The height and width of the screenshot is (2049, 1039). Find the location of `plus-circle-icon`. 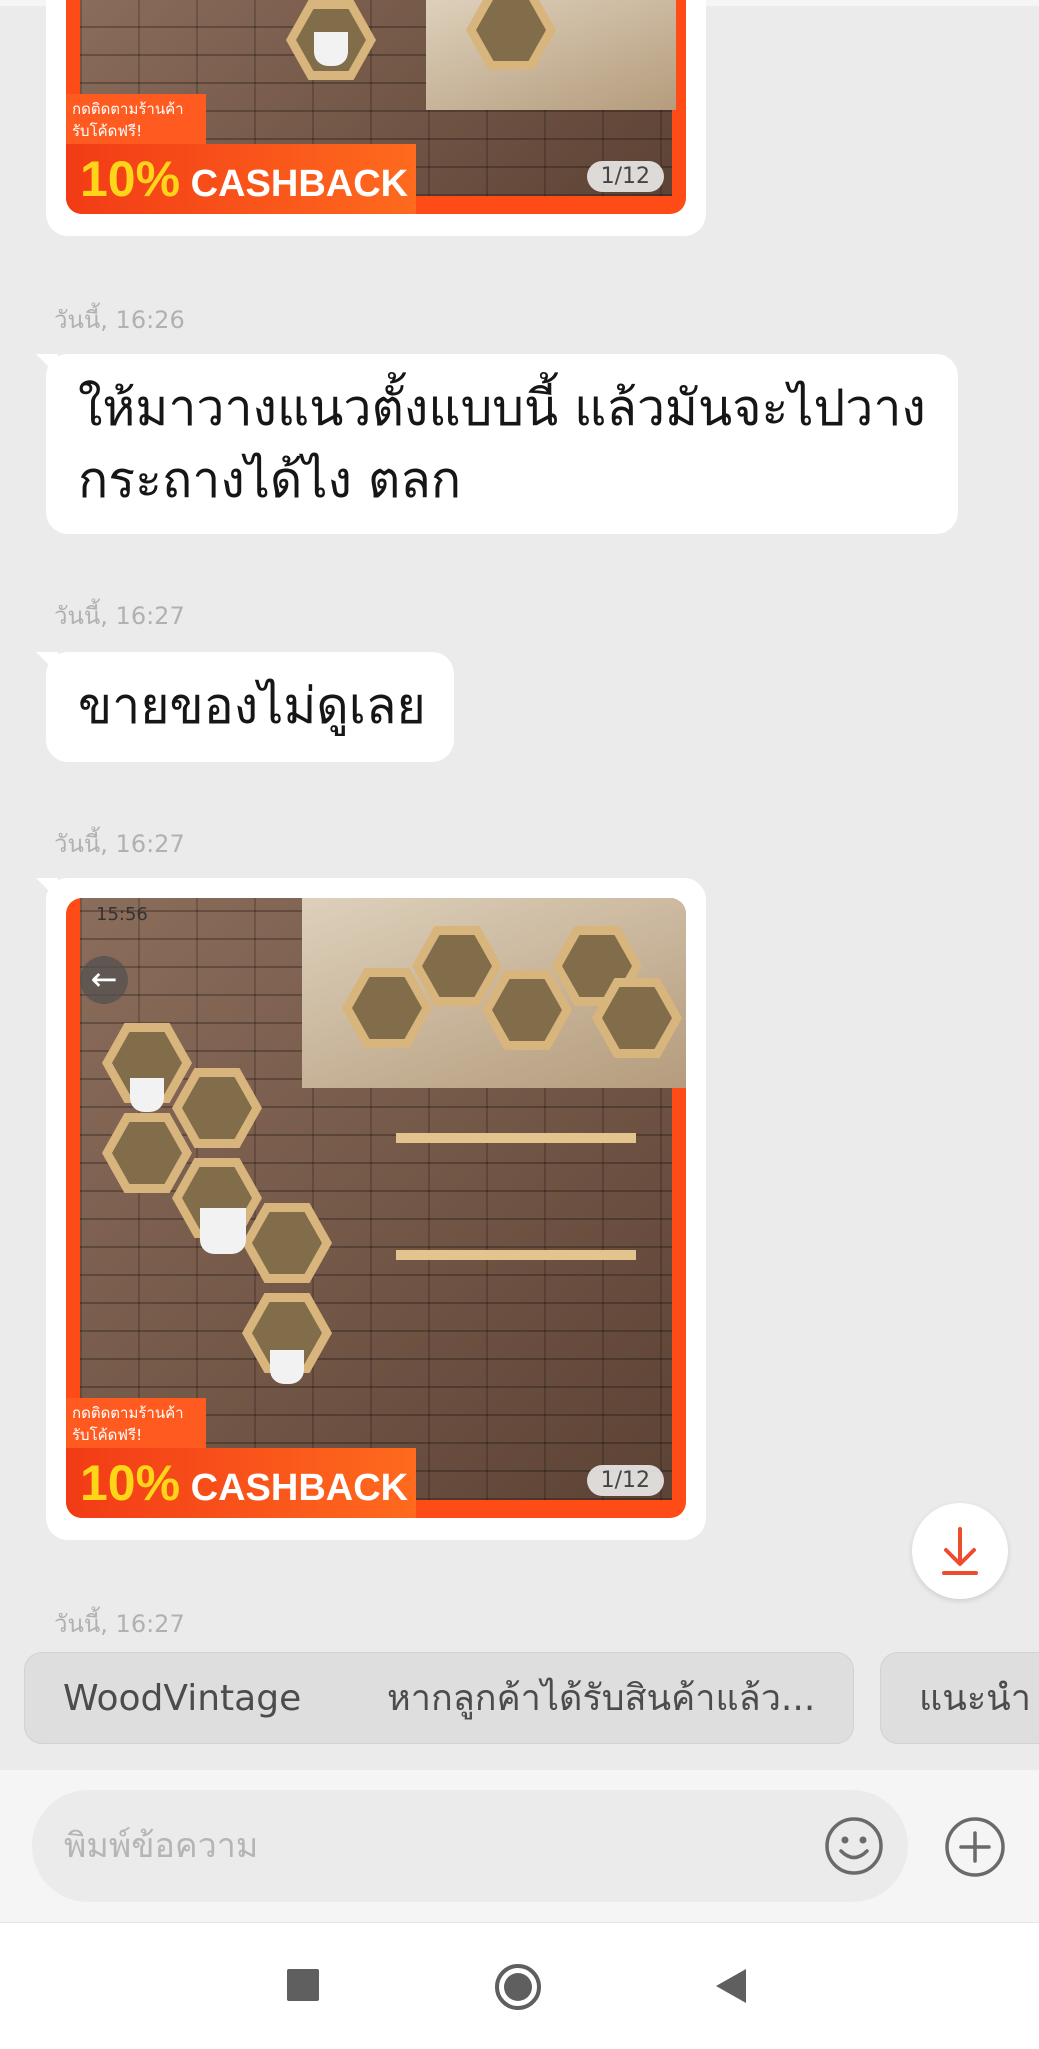

plus-circle-icon is located at coordinates (975, 1847).